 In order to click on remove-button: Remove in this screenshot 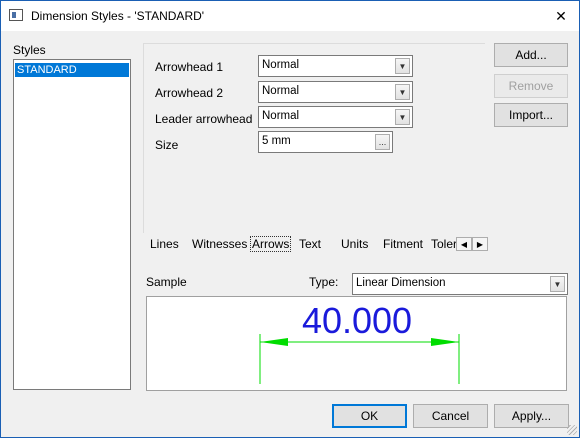, I will do `click(531, 86)`.